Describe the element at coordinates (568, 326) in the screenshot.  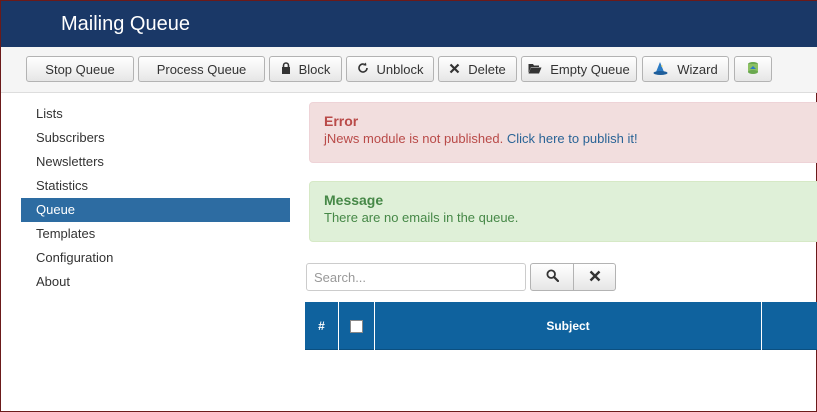
I see `column-subject: Subject` at that location.